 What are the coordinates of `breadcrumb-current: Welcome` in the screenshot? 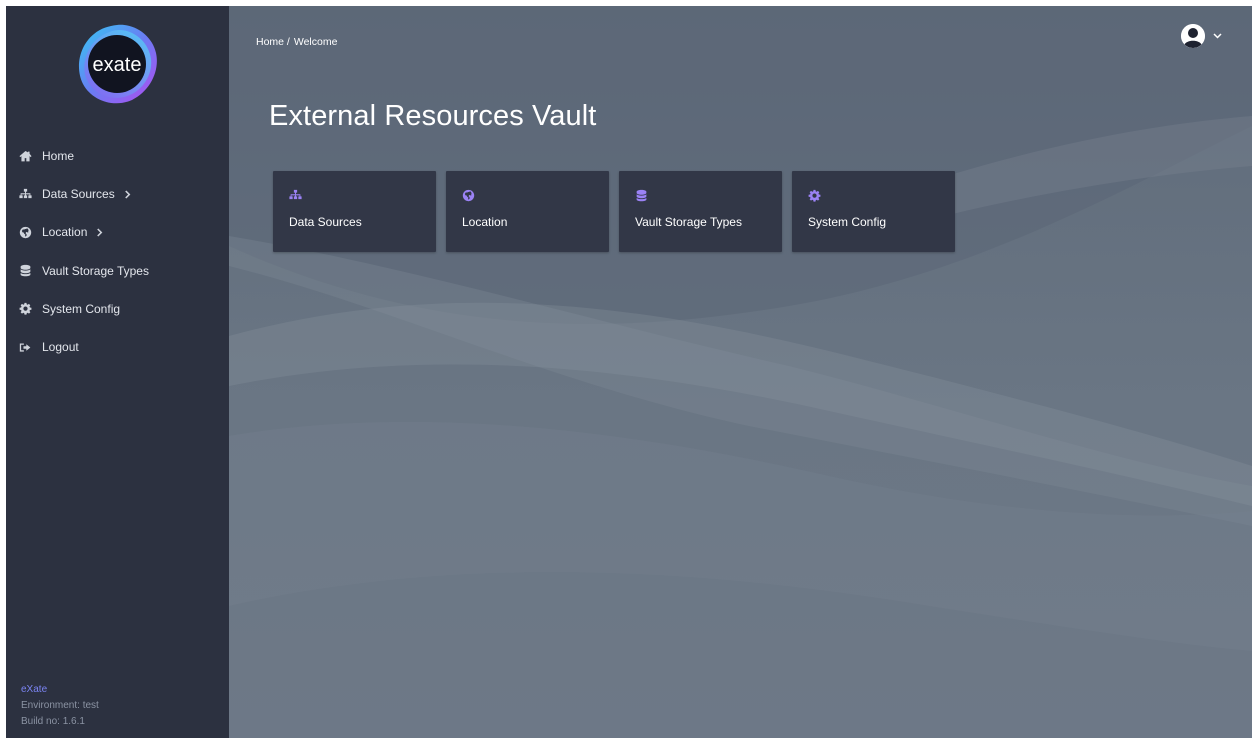 It's located at (315, 42).